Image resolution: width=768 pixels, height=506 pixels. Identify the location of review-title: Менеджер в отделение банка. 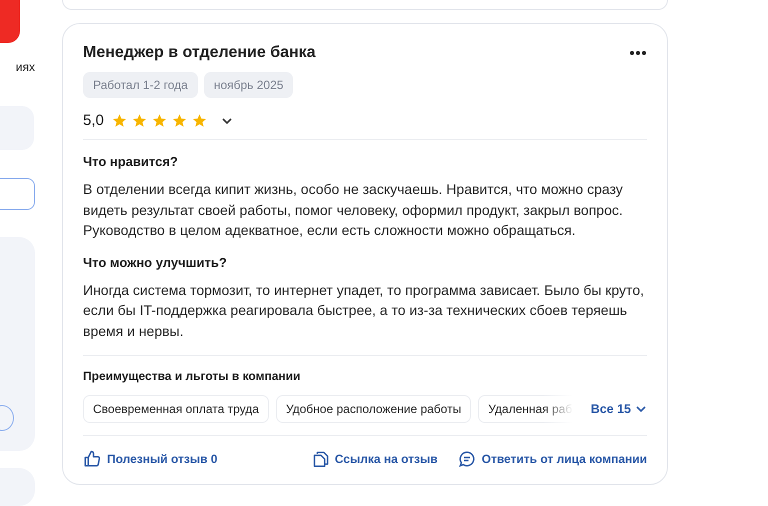
(199, 53).